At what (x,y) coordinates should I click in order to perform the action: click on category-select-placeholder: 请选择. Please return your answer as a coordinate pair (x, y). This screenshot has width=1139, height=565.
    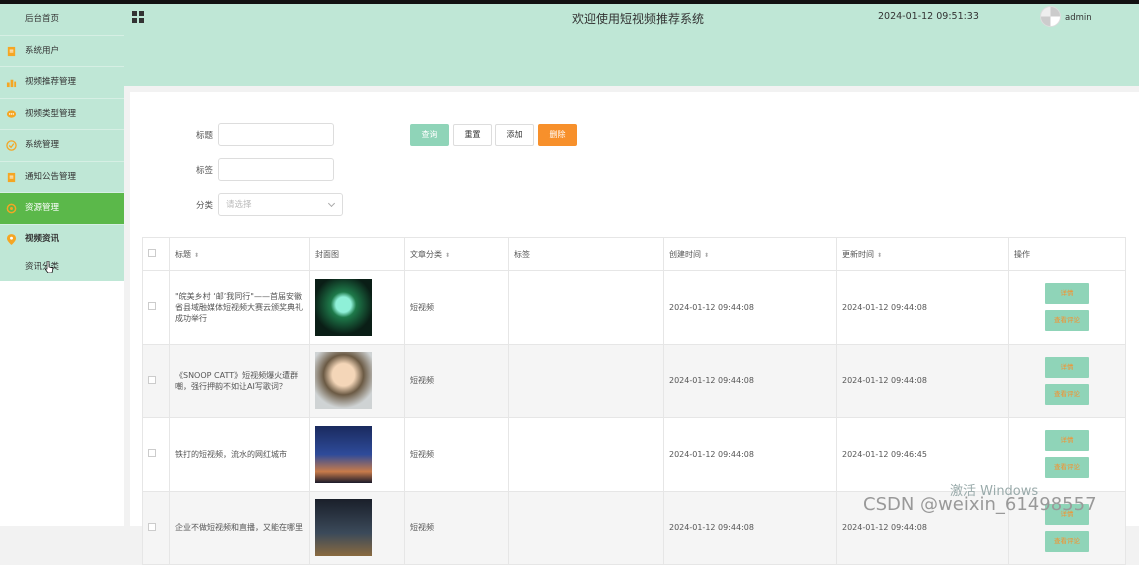
    Looking at the image, I should click on (239, 205).